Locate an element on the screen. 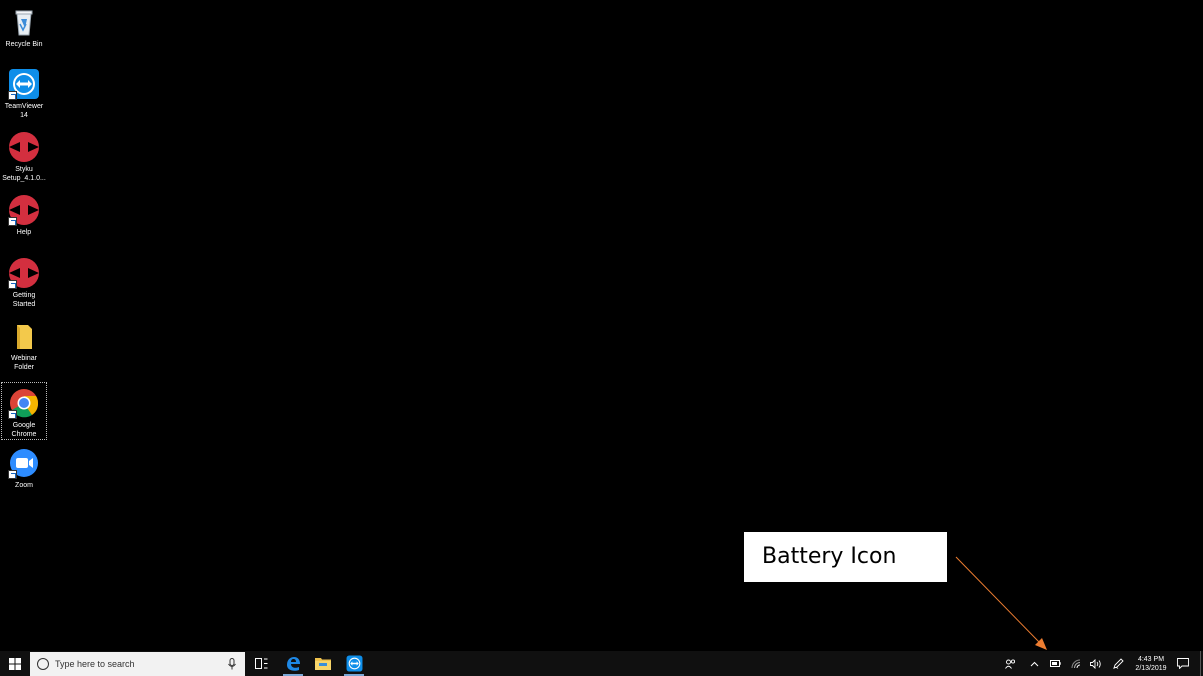 This screenshot has width=1203, height=676. file-explorer-icon is located at coordinates (323, 664).